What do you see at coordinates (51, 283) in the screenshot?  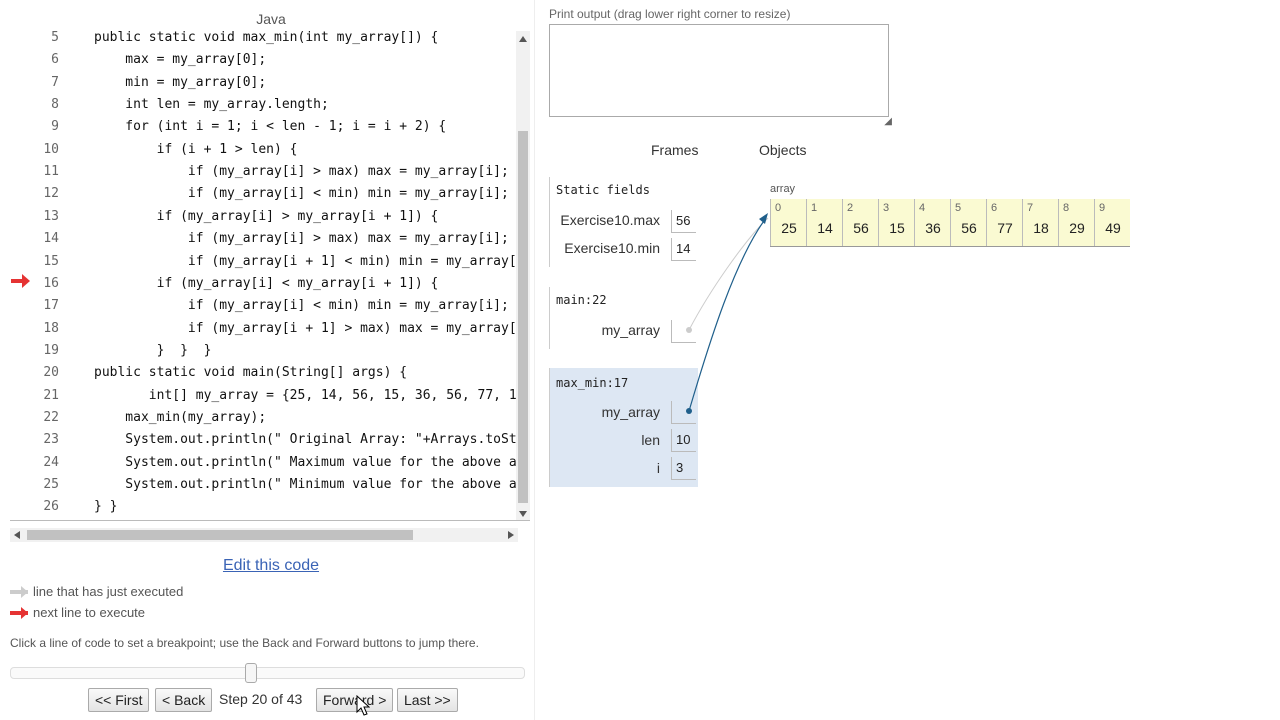 I see `line-number: 16` at bounding box center [51, 283].